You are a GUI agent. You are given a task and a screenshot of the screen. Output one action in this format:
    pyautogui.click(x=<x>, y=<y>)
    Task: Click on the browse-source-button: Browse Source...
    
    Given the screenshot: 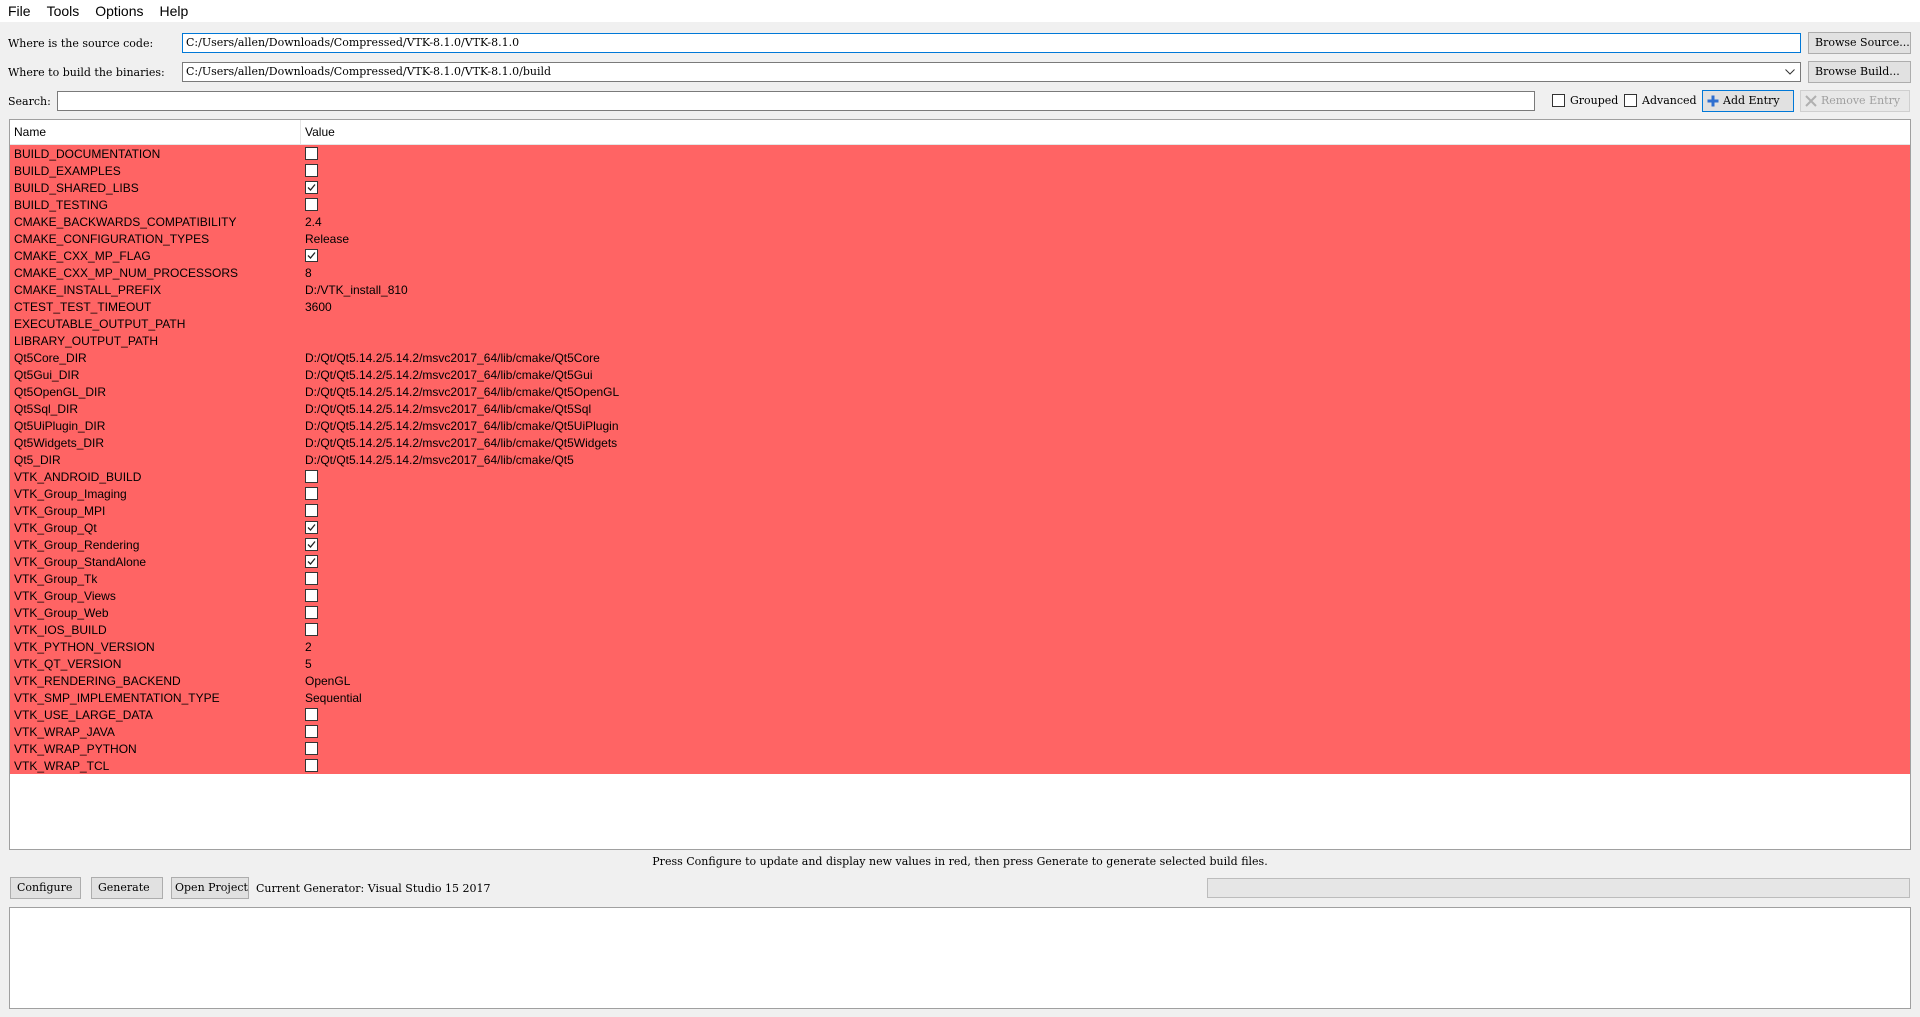 What is the action you would take?
    pyautogui.click(x=1859, y=43)
    